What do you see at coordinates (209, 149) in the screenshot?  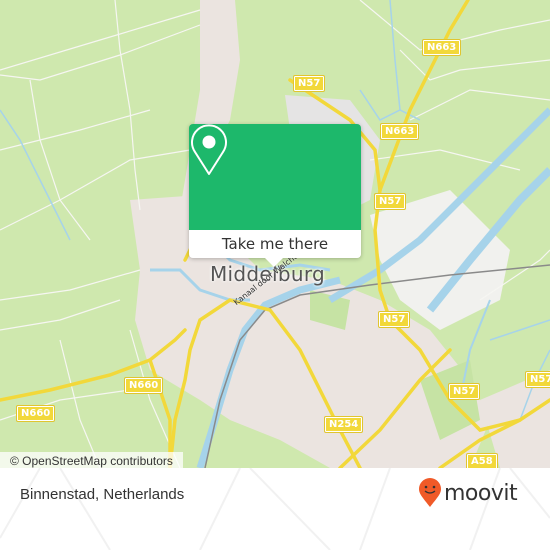 I see `map-pin-icon` at bounding box center [209, 149].